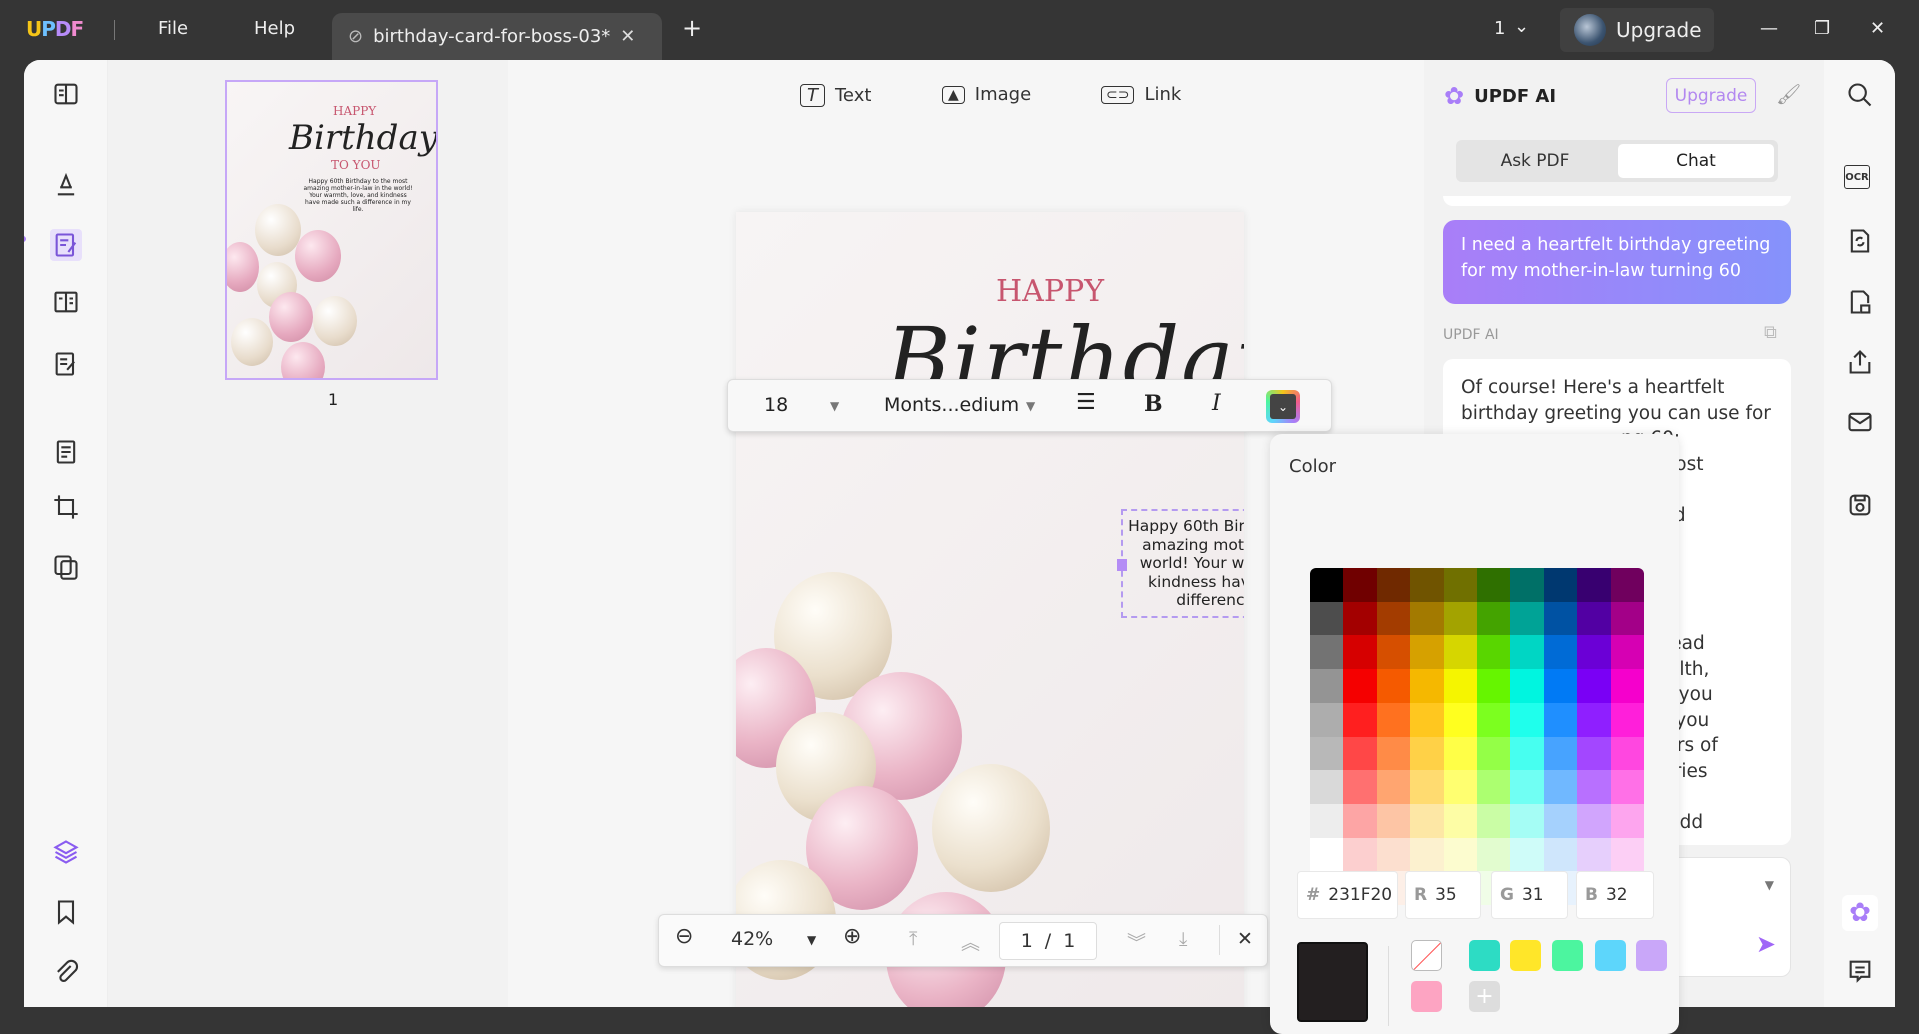 The image size is (1919, 1034). Describe the element at coordinates (66, 567) in the screenshot. I see `batch-icon` at that location.